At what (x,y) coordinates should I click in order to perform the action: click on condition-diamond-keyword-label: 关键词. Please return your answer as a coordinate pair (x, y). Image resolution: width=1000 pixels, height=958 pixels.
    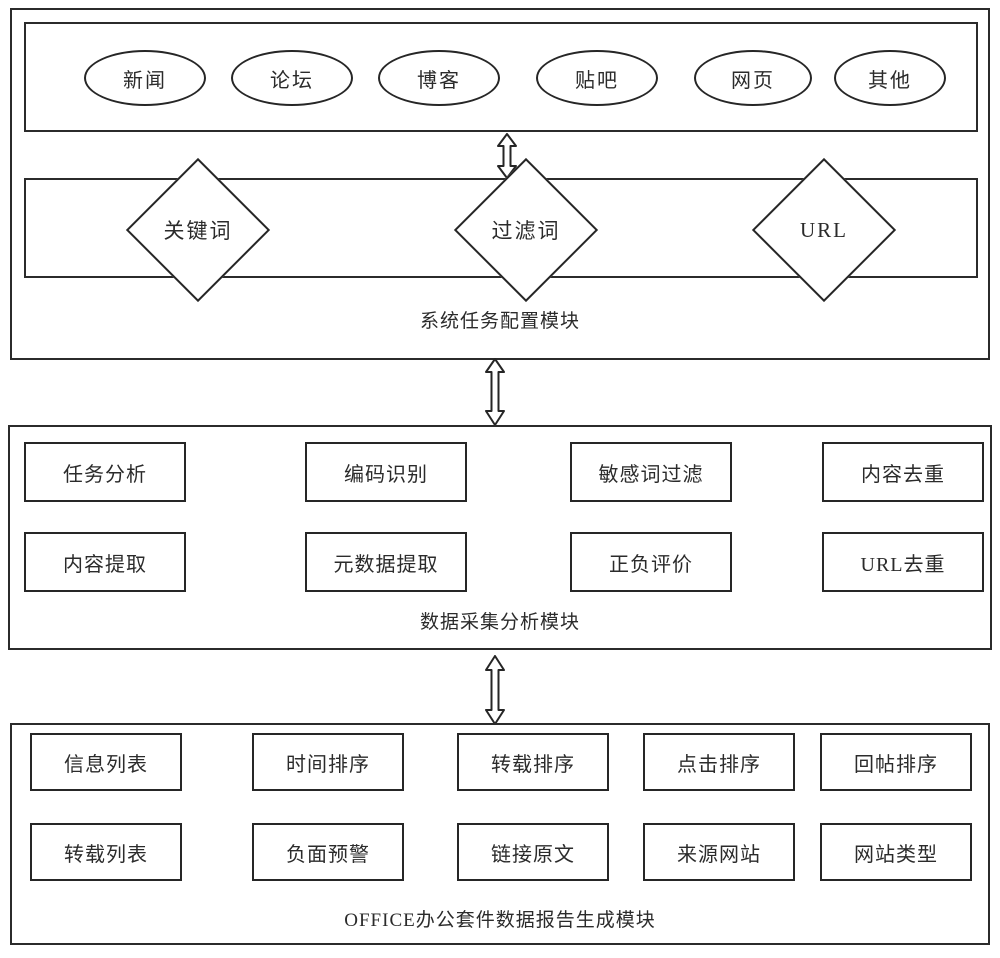
    Looking at the image, I should click on (198, 231).